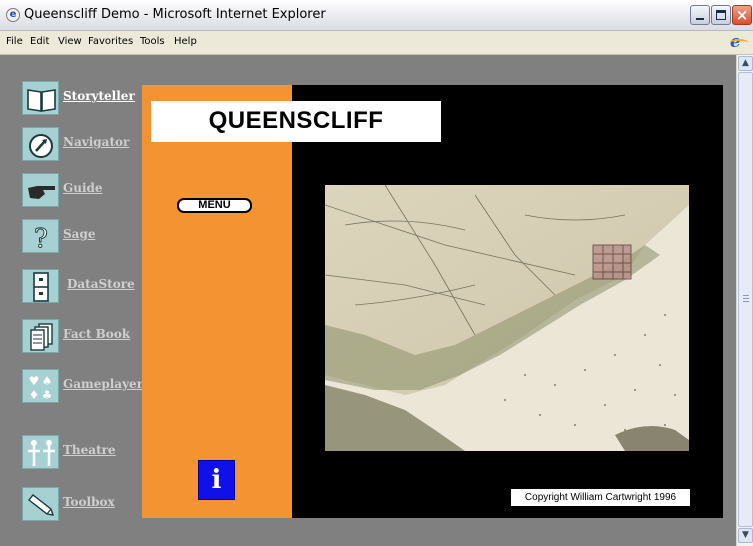  Describe the element at coordinates (101, 284) in the screenshot. I see `sidebar-label-datastore: DataStore` at that location.